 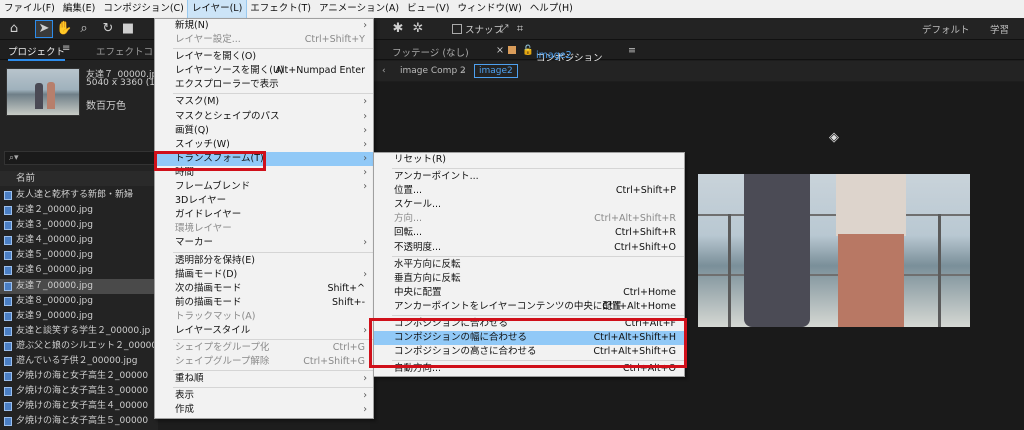 What do you see at coordinates (529, 160) in the screenshot?
I see `transform-menu-item: リセット(R)` at bounding box center [529, 160].